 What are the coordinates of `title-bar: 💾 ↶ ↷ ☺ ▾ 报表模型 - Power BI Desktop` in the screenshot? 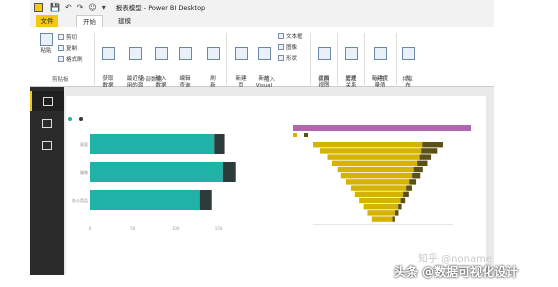 It's located at (262, 7).